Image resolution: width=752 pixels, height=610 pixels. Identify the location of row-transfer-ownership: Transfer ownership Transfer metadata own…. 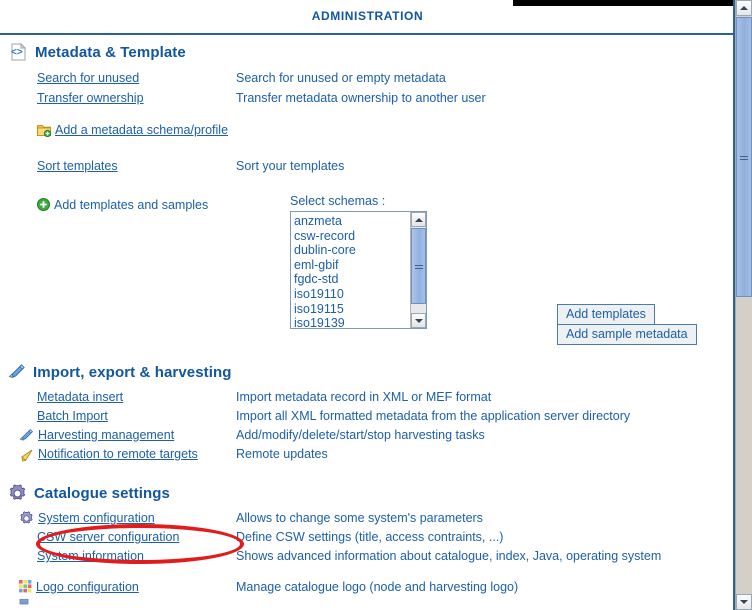
(367, 98).